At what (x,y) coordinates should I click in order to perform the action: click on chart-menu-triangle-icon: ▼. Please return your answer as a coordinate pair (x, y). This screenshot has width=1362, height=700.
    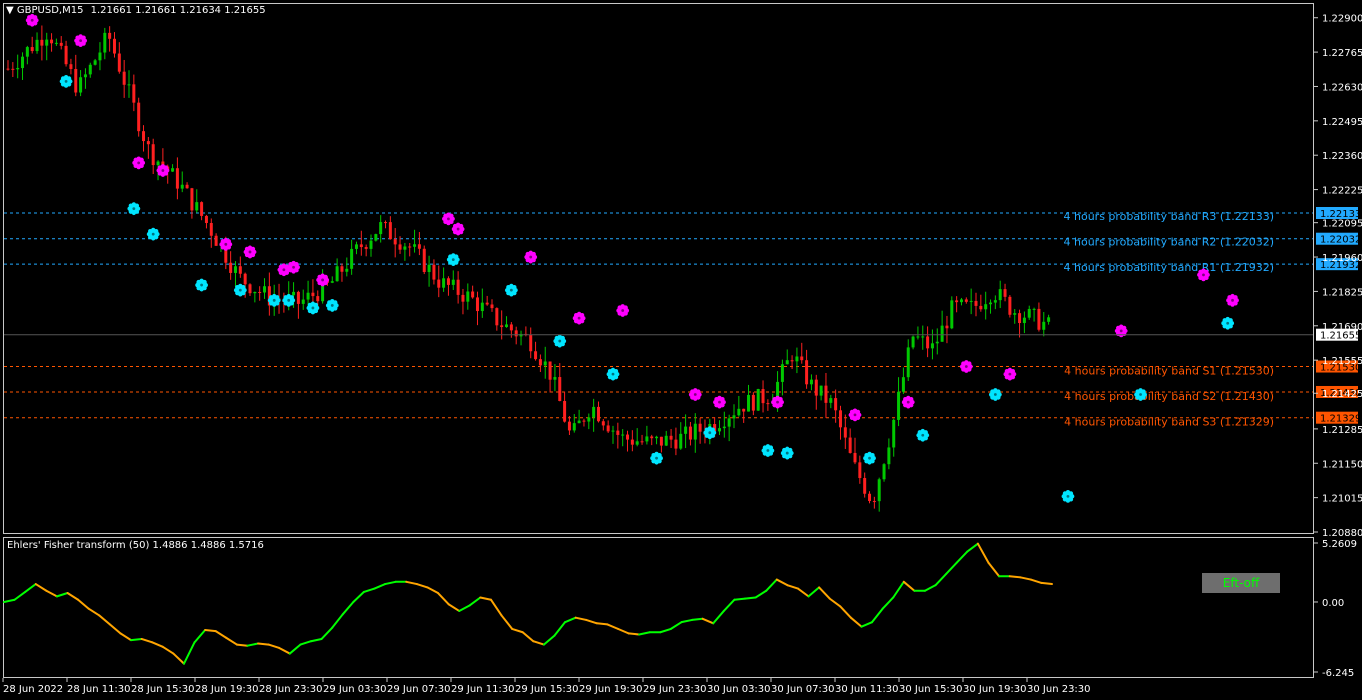
    Looking at the image, I should click on (10, 10).